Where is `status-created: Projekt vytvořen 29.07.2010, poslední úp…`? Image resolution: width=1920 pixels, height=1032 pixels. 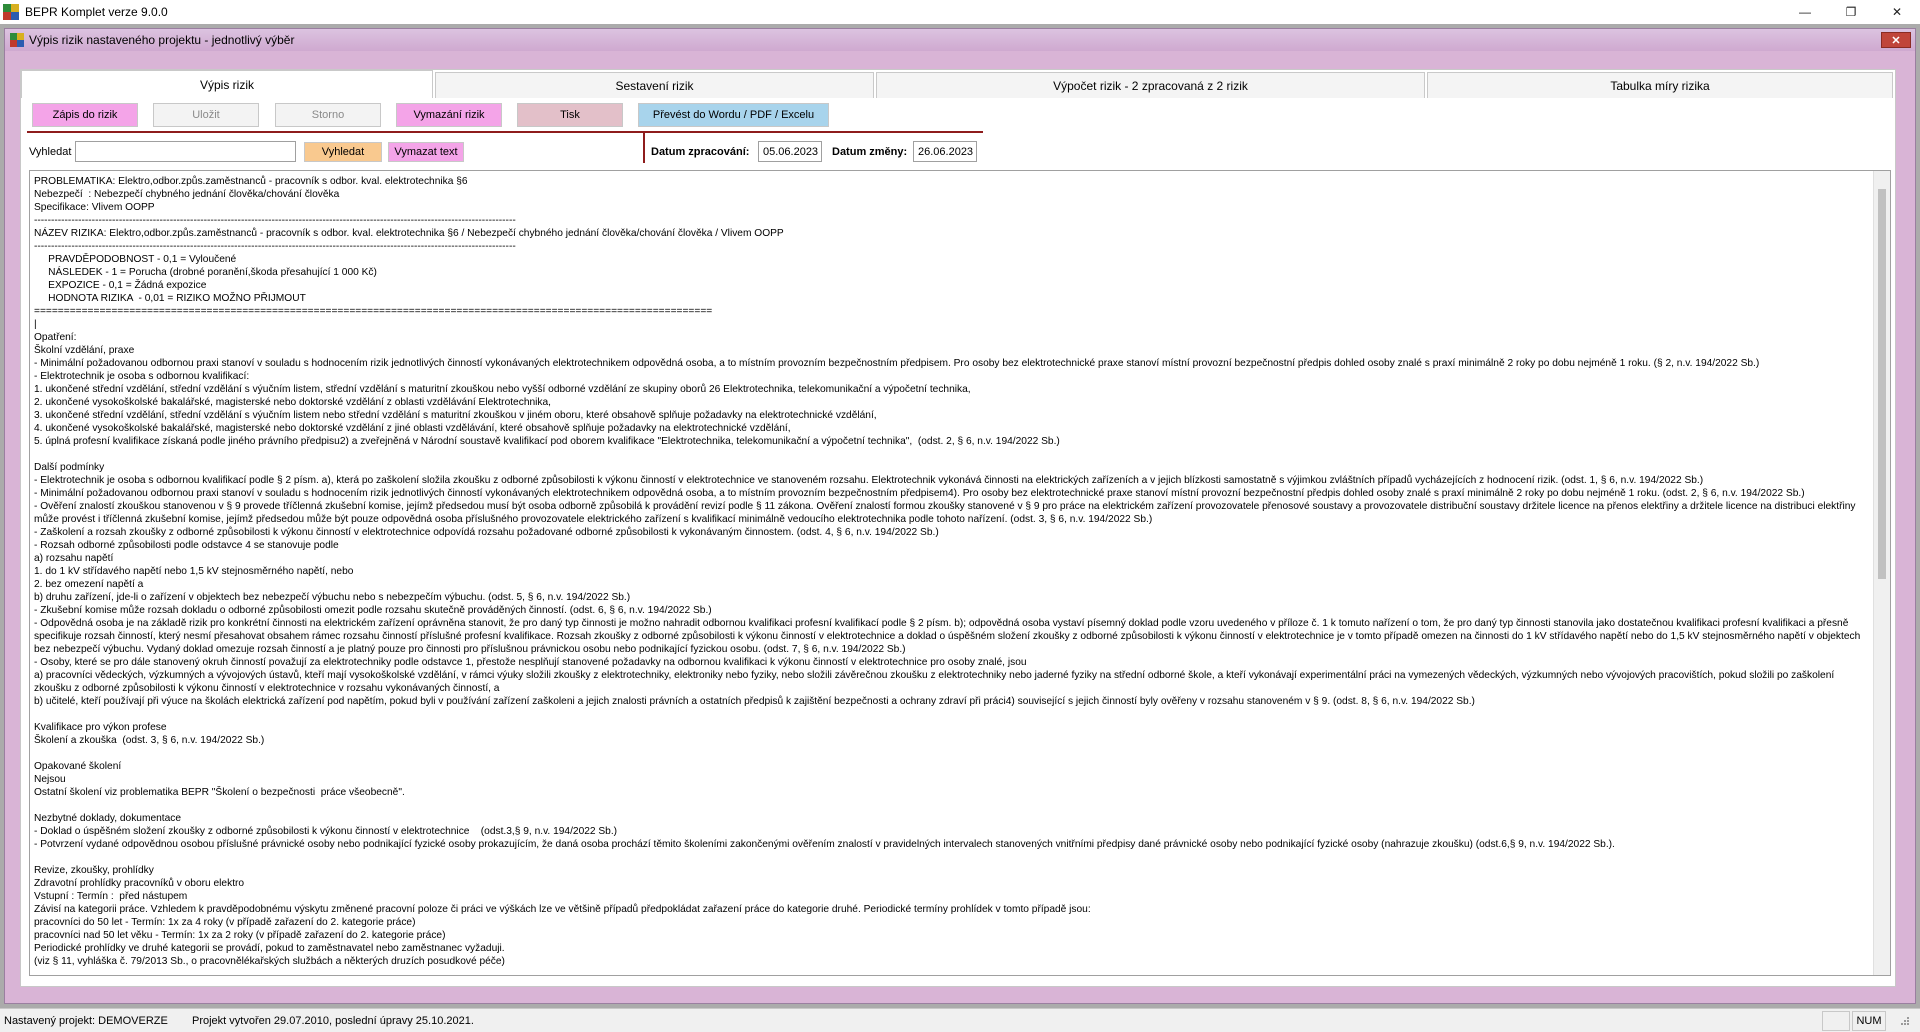
status-created: Projekt vytvořen 29.07.2010, poslední úp… is located at coordinates (333, 1021).